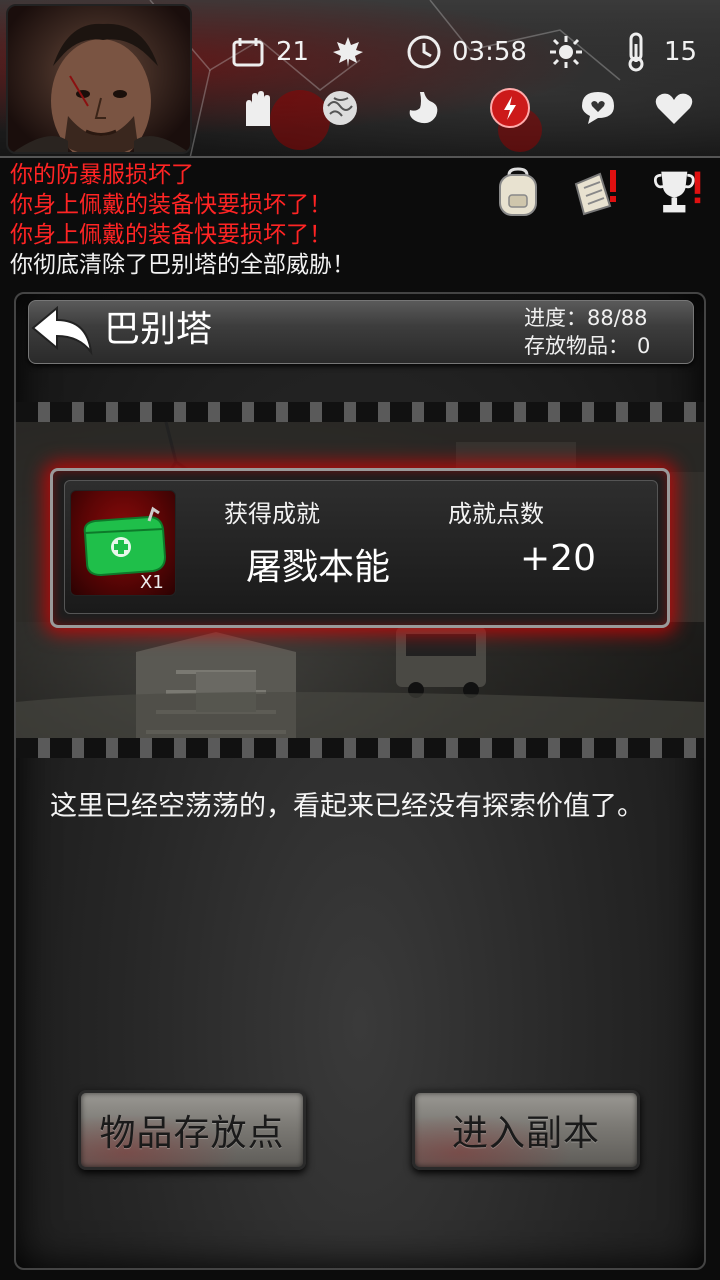  I want to click on notes-icon, so click(595, 193).